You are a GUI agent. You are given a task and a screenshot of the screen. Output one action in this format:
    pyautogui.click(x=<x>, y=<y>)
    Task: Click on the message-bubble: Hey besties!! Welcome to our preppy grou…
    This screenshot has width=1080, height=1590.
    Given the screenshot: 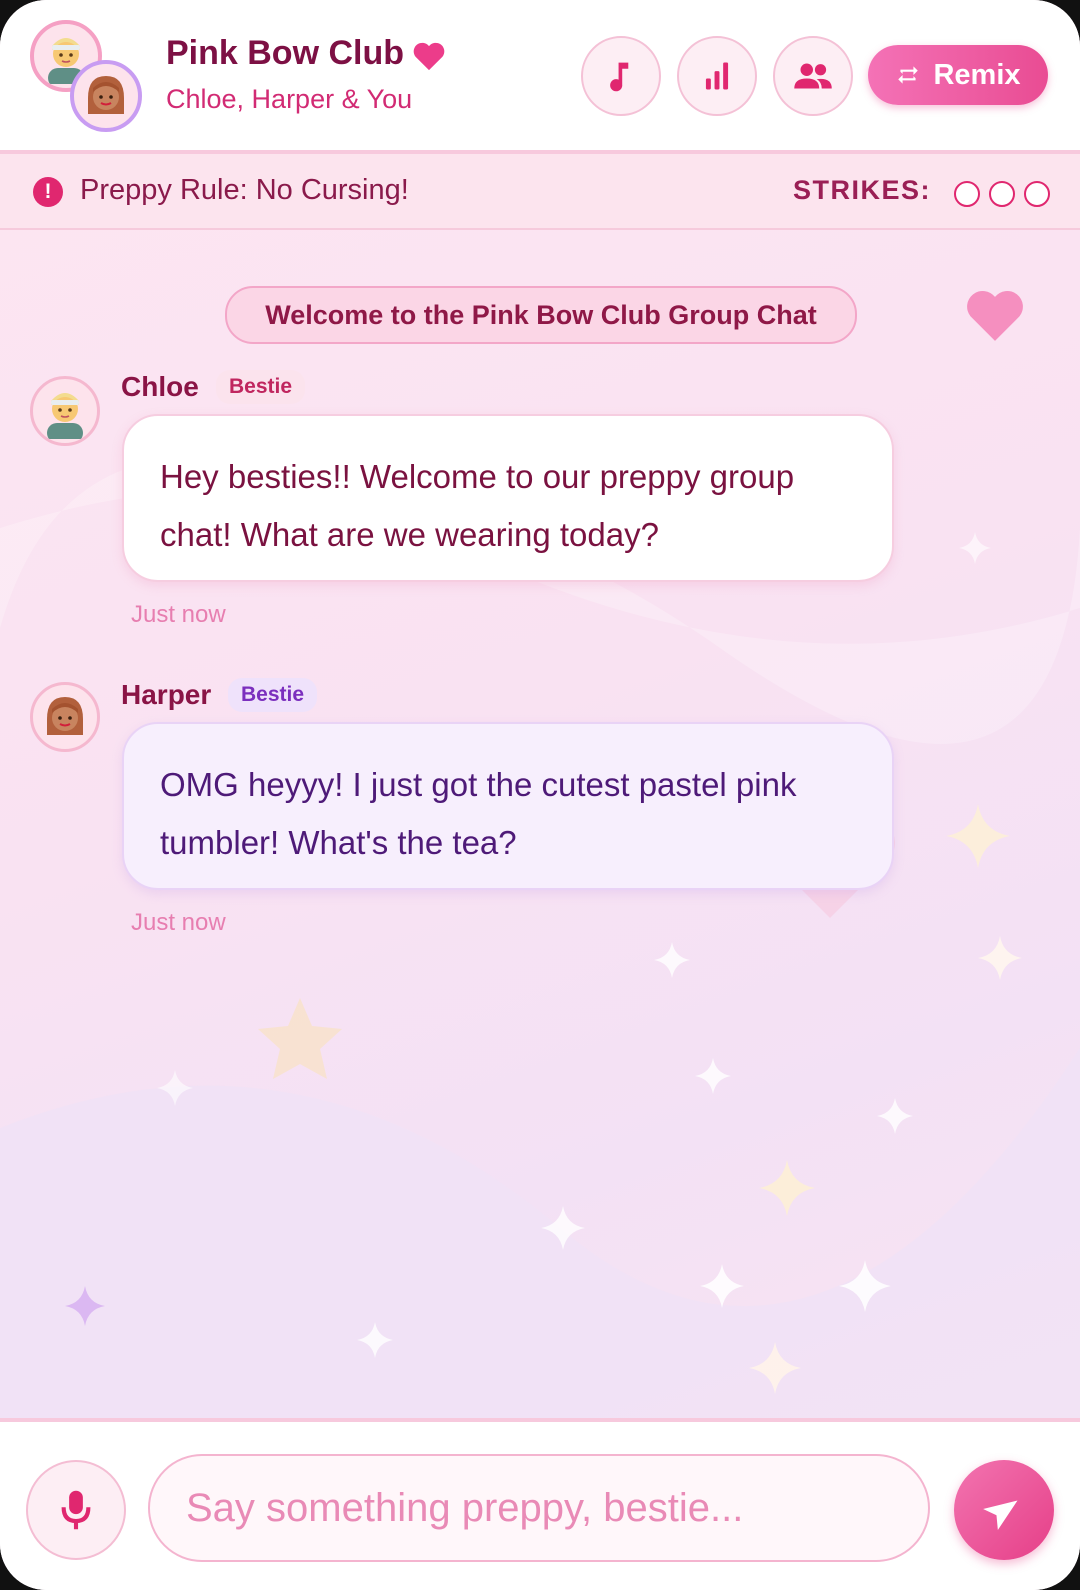 What is the action you would take?
    pyautogui.click(x=508, y=498)
    